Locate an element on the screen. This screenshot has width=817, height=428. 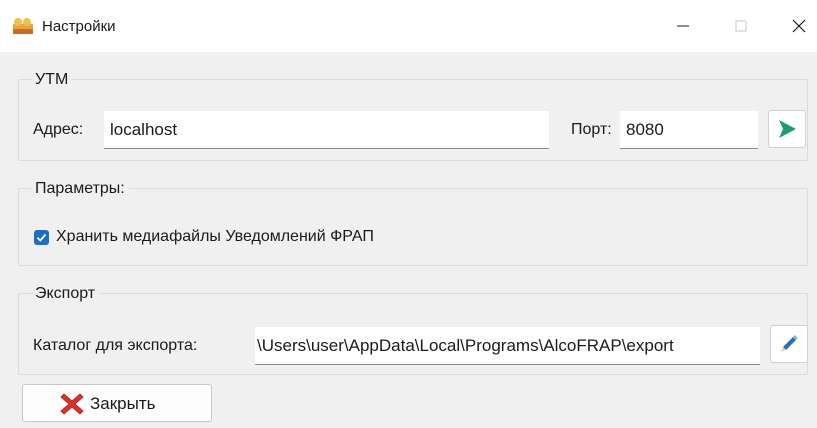
close-icon is located at coordinates (799, 26).